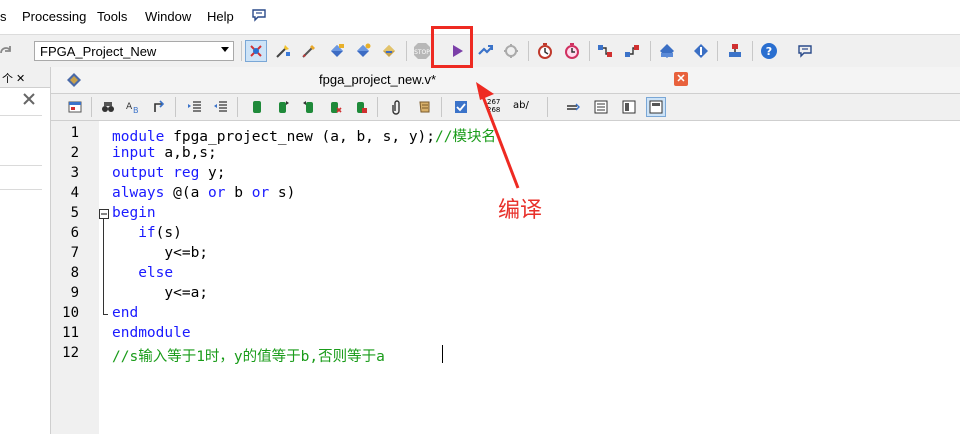 The image size is (960, 434). Describe the element at coordinates (168, 16) in the screenshot. I see `menu-window: Window` at that location.